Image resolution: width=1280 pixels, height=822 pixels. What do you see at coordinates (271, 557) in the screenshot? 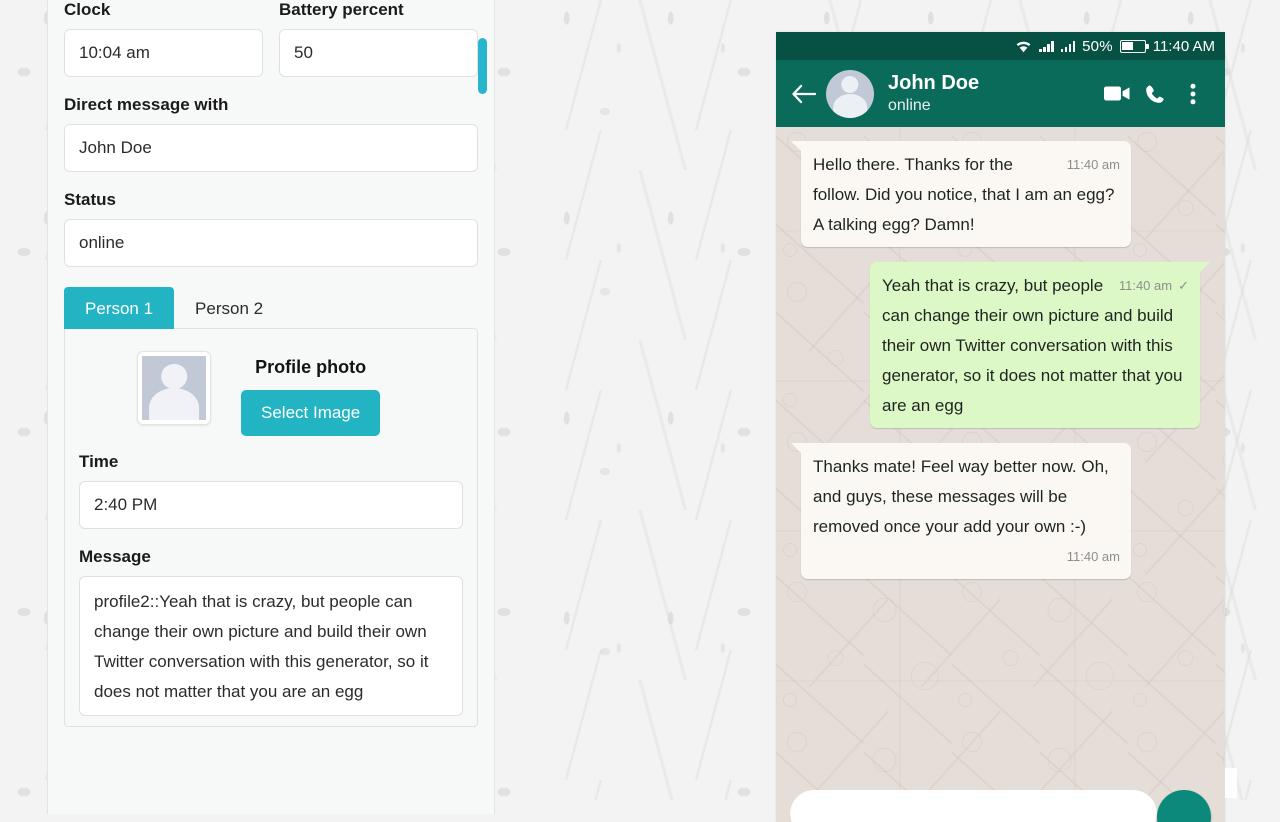
I see `message-label: Message` at bounding box center [271, 557].